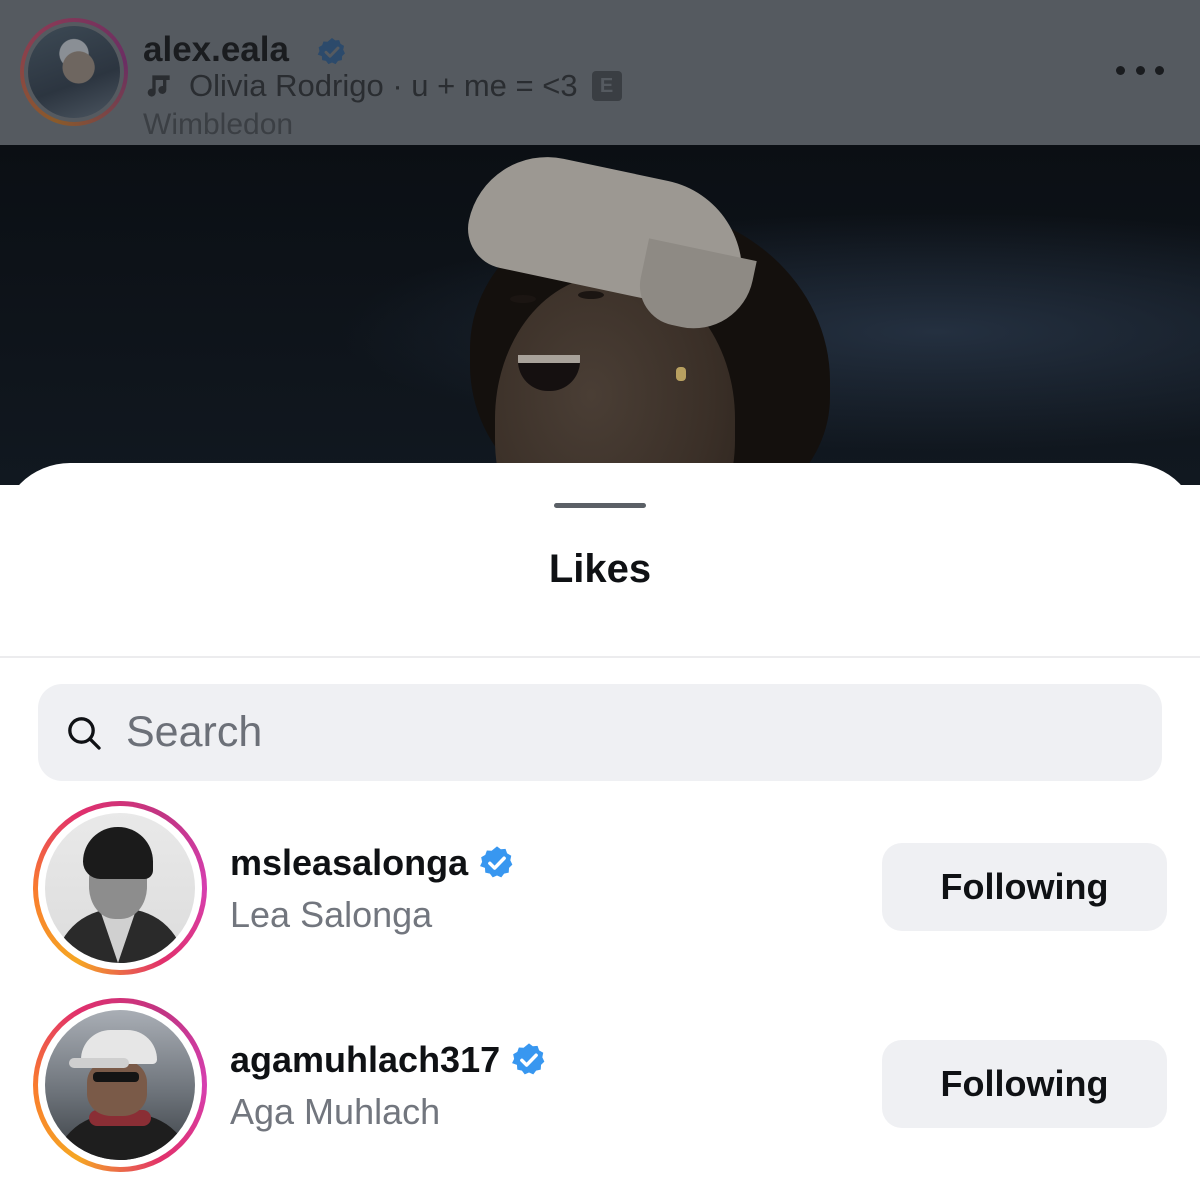  I want to click on search-icon, so click(84, 733).